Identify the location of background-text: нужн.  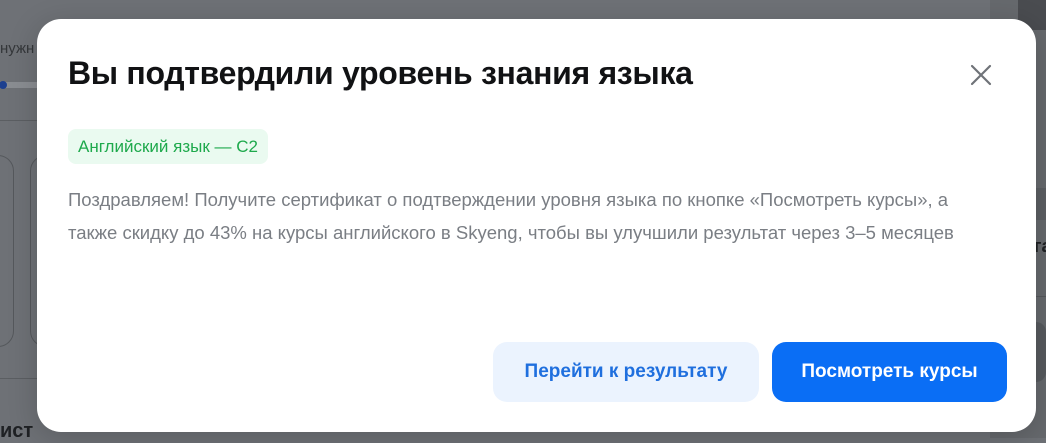
(17, 48).